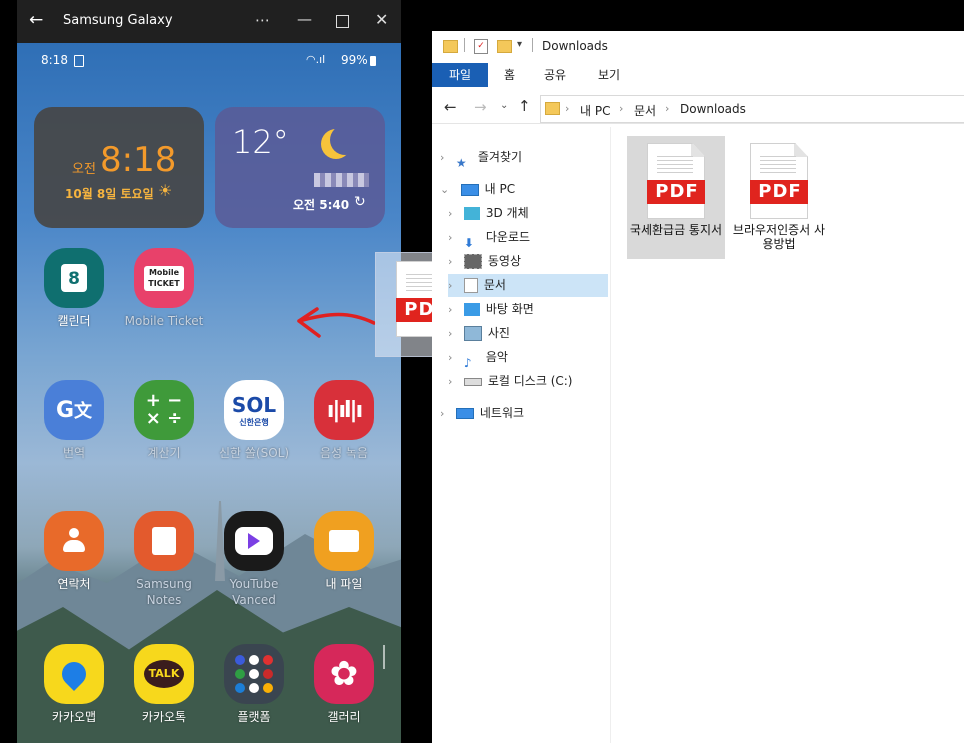 This screenshot has height=743, width=964. I want to click on nav-3d-objects: › 3D 개체, so click(488, 213).